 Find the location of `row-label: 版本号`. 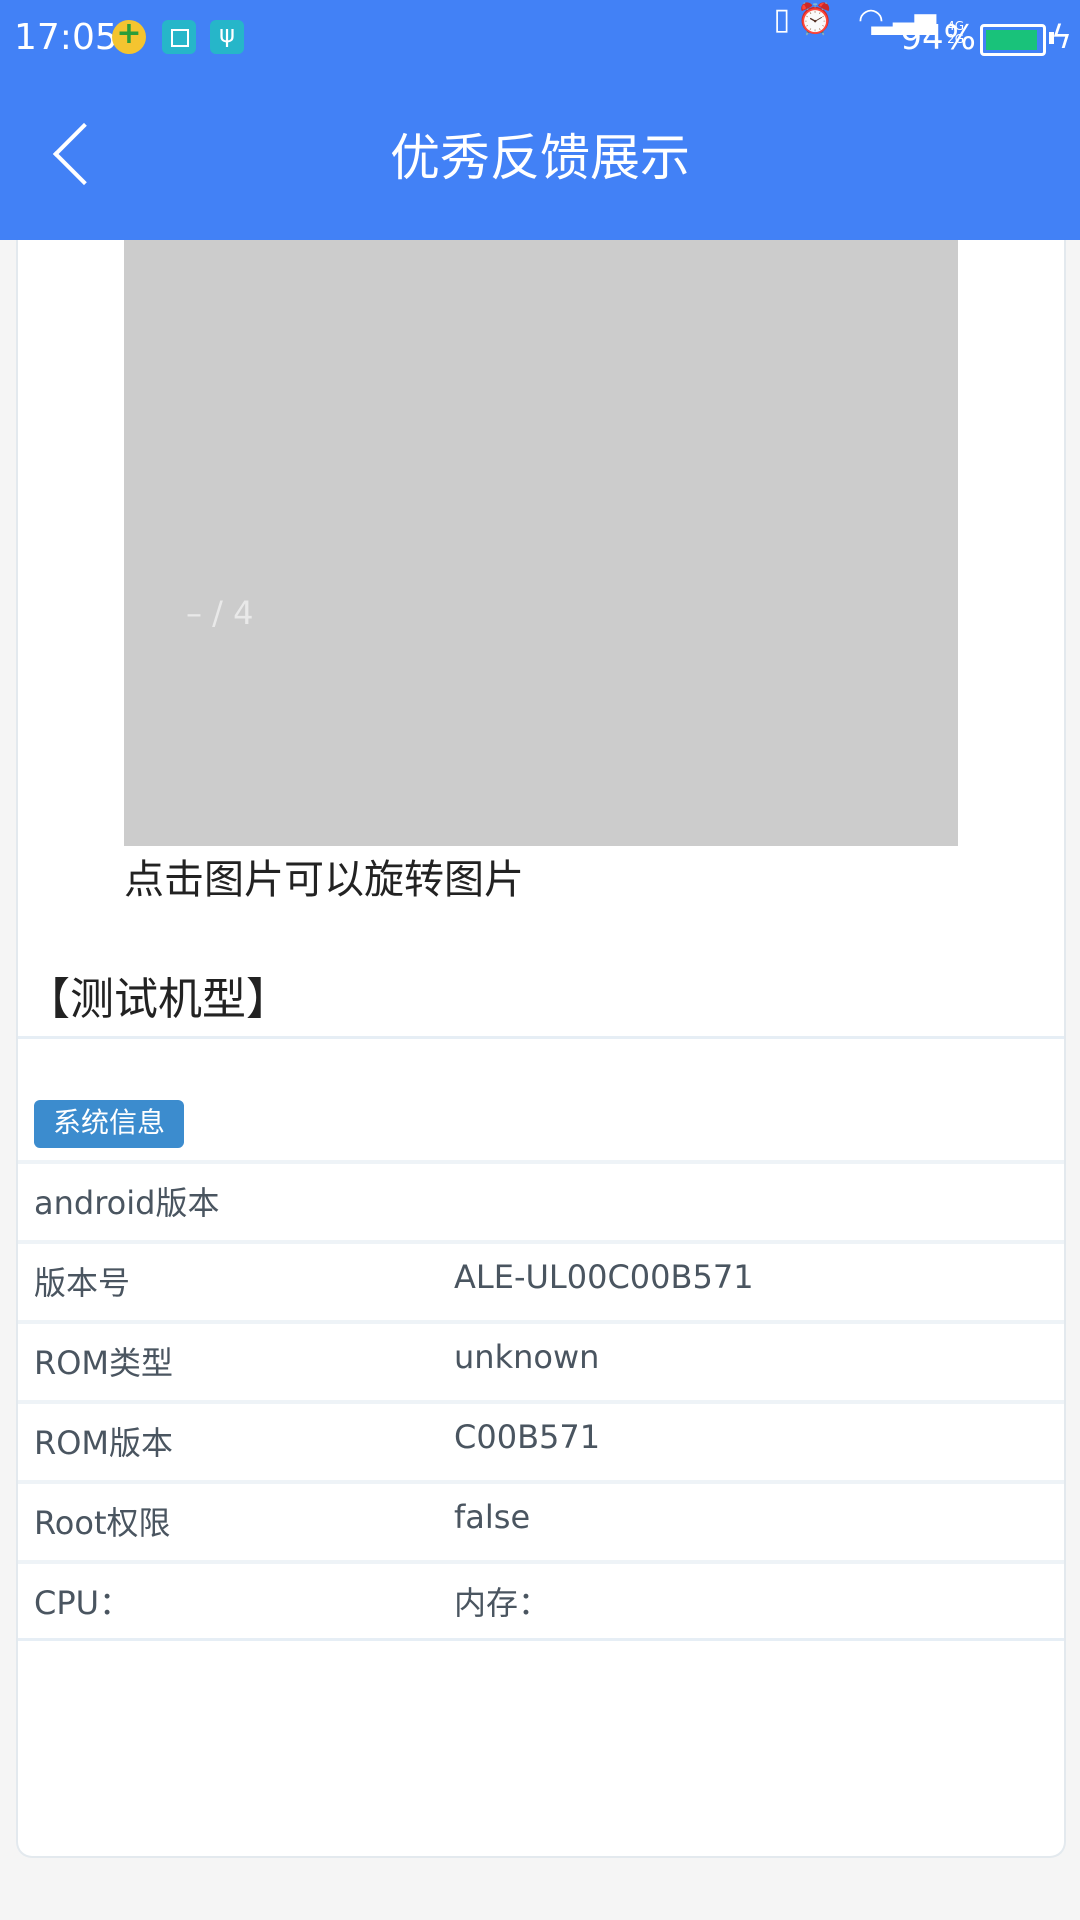

row-label: 版本号 is located at coordinates (82, 1283).